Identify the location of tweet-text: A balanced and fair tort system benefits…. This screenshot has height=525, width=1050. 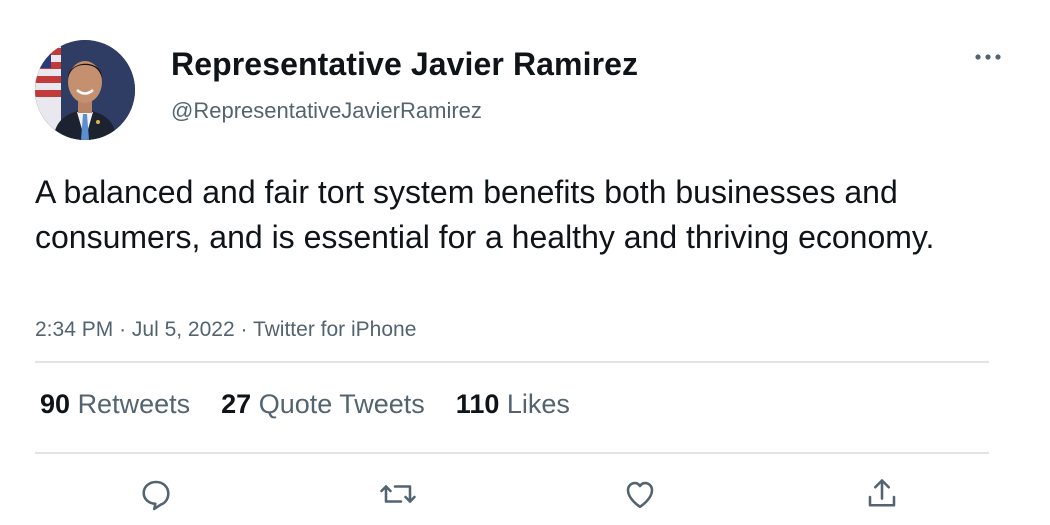
(485, 214).